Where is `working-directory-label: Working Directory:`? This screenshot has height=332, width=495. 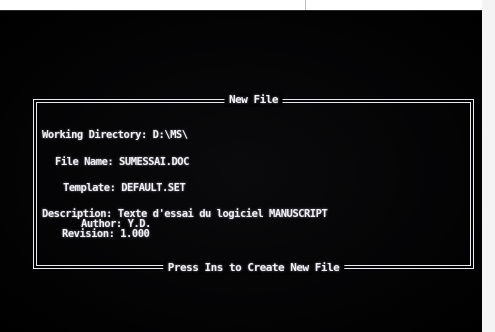 working-directory-label: Working Directory: is located at coordinates (94, 135).